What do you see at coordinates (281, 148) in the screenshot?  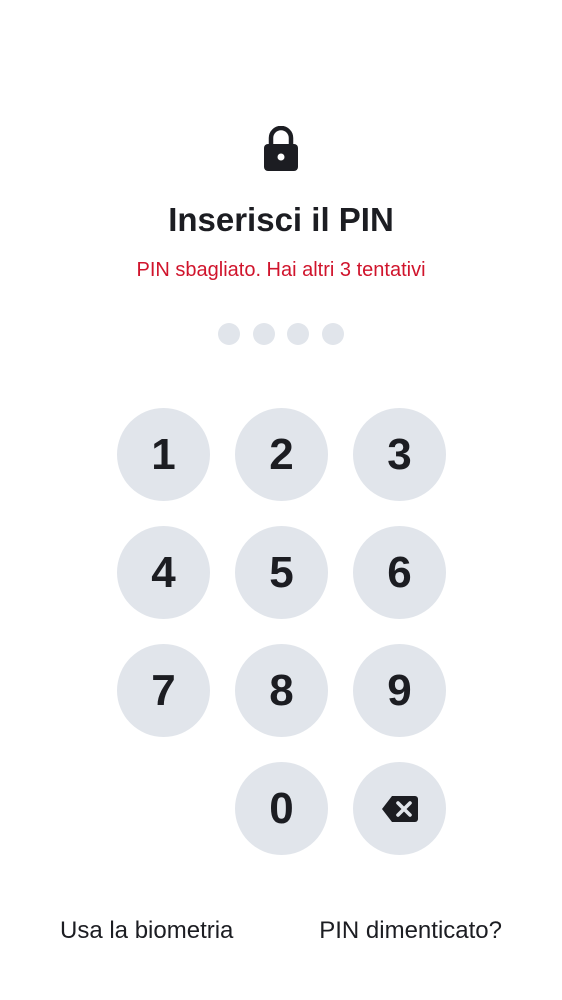 I see `lock-icon` at bounding box center [281, 148].